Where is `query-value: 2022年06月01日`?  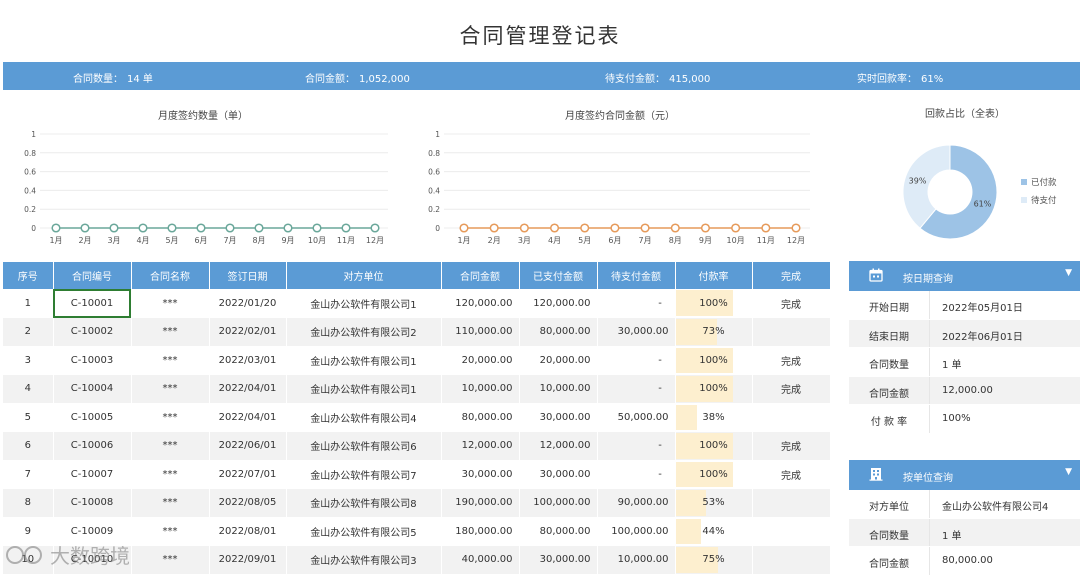 query-value: 2022年06月01日 is located at coordinates (982, 335).